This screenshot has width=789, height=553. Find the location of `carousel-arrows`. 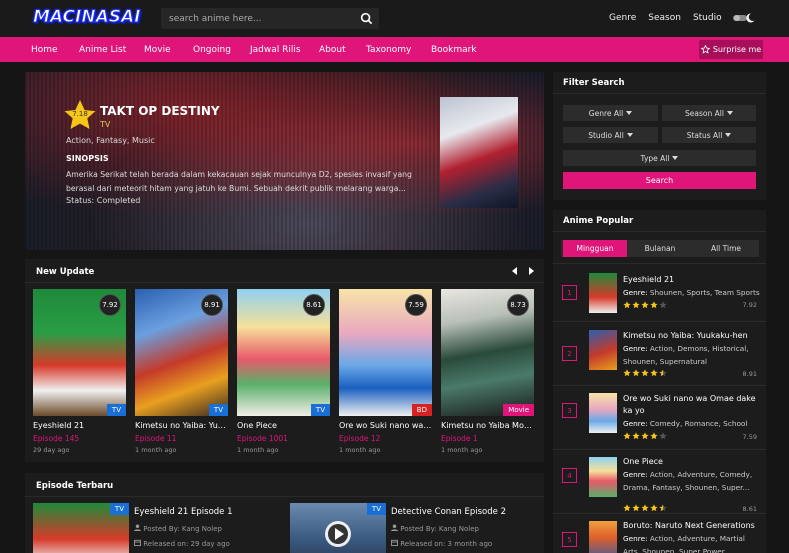

carousel-arrows is located at coordinates (523, 271).